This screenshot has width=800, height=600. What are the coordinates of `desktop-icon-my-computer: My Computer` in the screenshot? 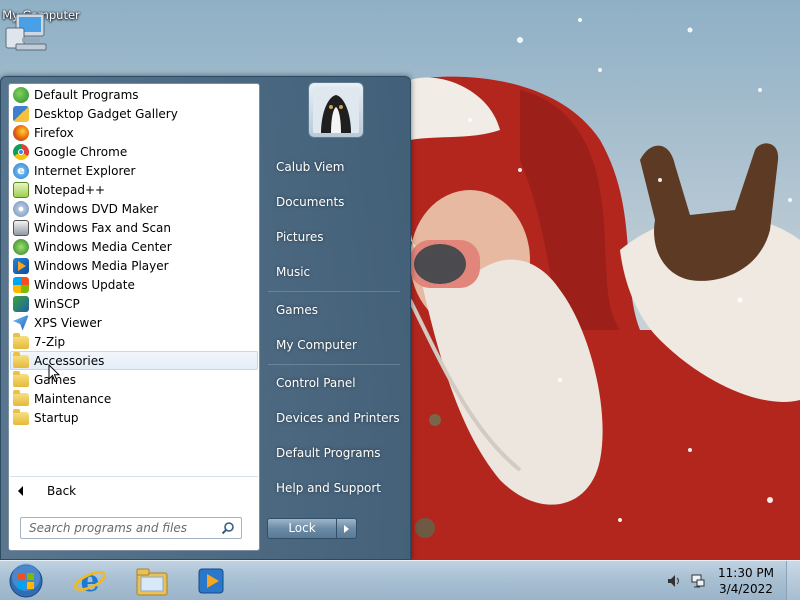 It's located at (41, 29).